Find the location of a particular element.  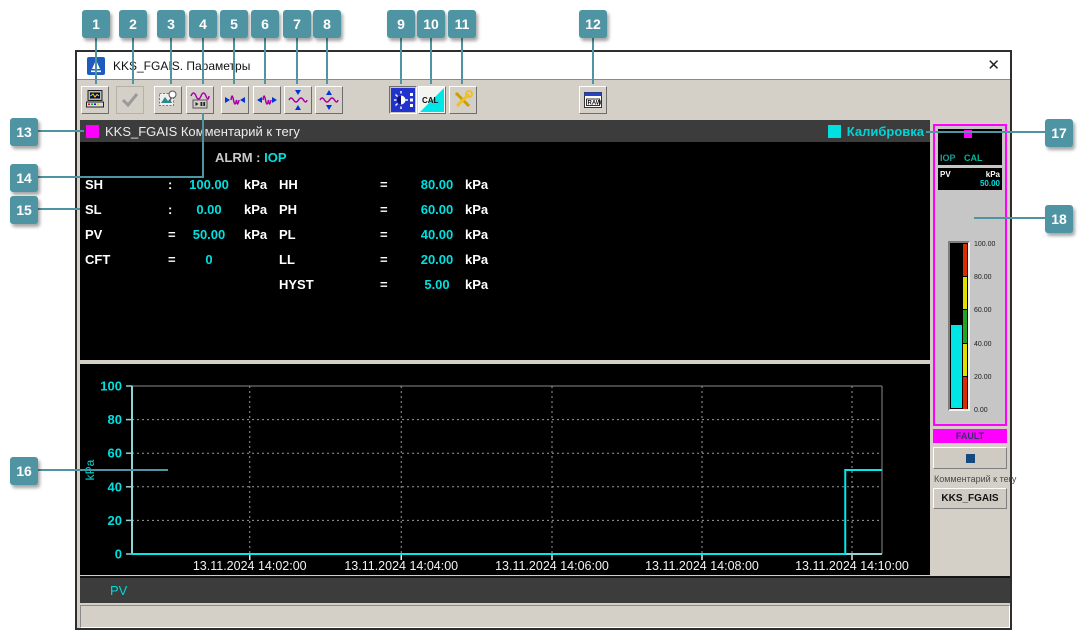

svg-text: 13.11.2024 14:04:00 is located at coordinates (401, 566).